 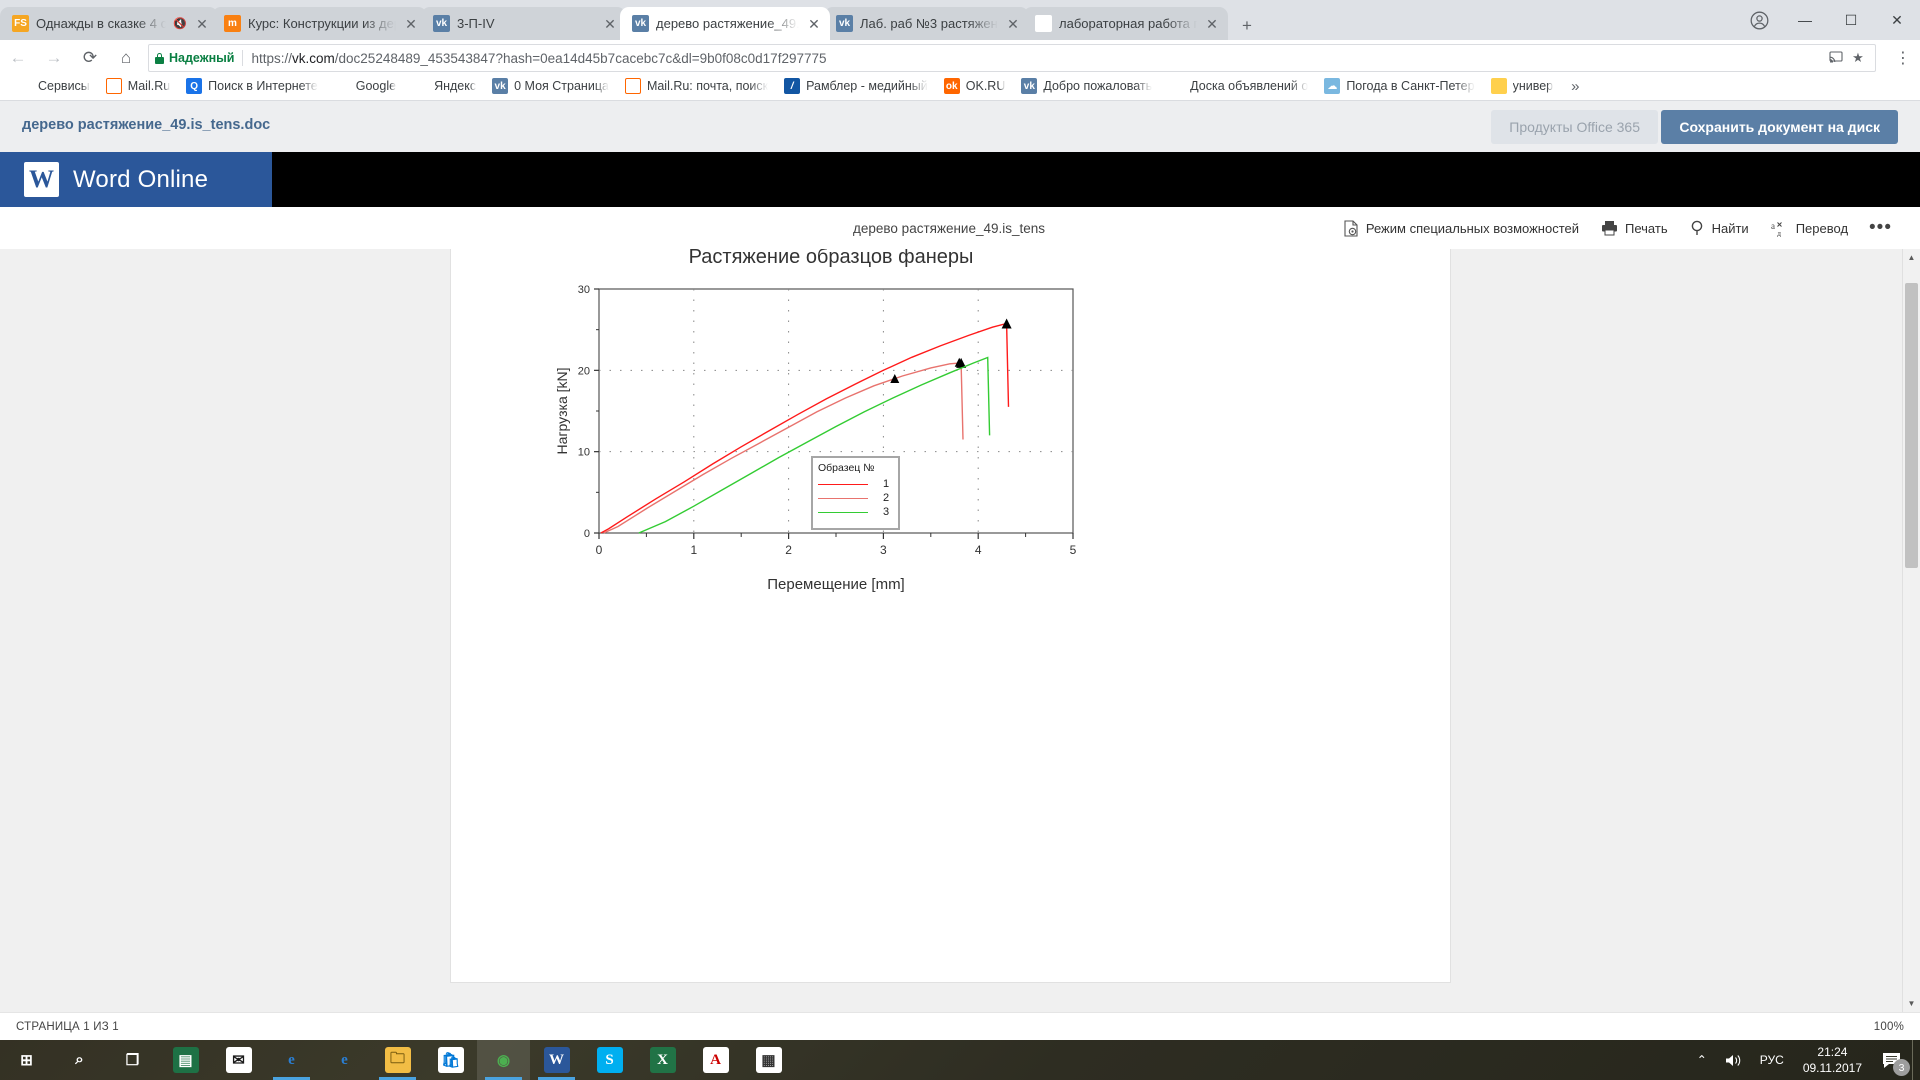 What do you see at coordinates (90, 58) in the screenshot?
I see `reload-button: ⟳` at bounding box center [90, 58].